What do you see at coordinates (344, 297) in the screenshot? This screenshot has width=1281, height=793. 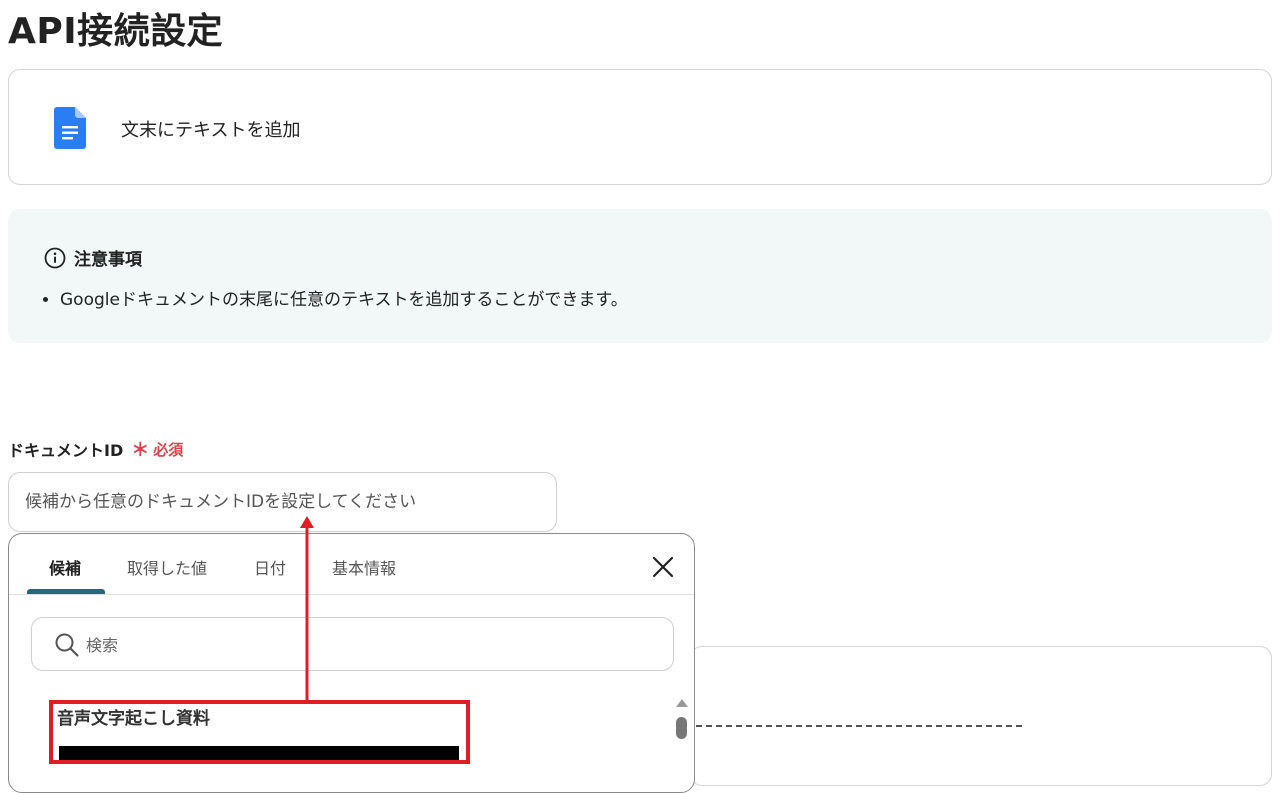 I see `notice-item: Googleドキュメントの末尾に任意のテキストを追加することができます。` at bounding box center [344, 297].